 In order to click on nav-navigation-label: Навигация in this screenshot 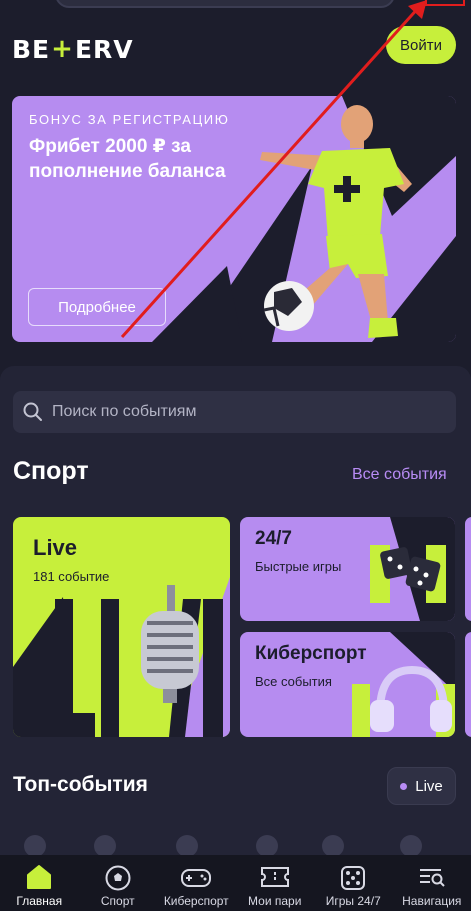, I will do `click(432, 901)`.